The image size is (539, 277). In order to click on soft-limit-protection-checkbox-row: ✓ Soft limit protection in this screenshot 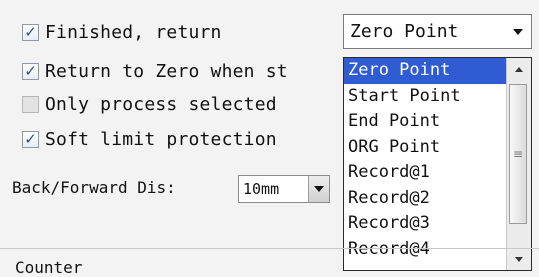, I will do `click(149, 139)`.